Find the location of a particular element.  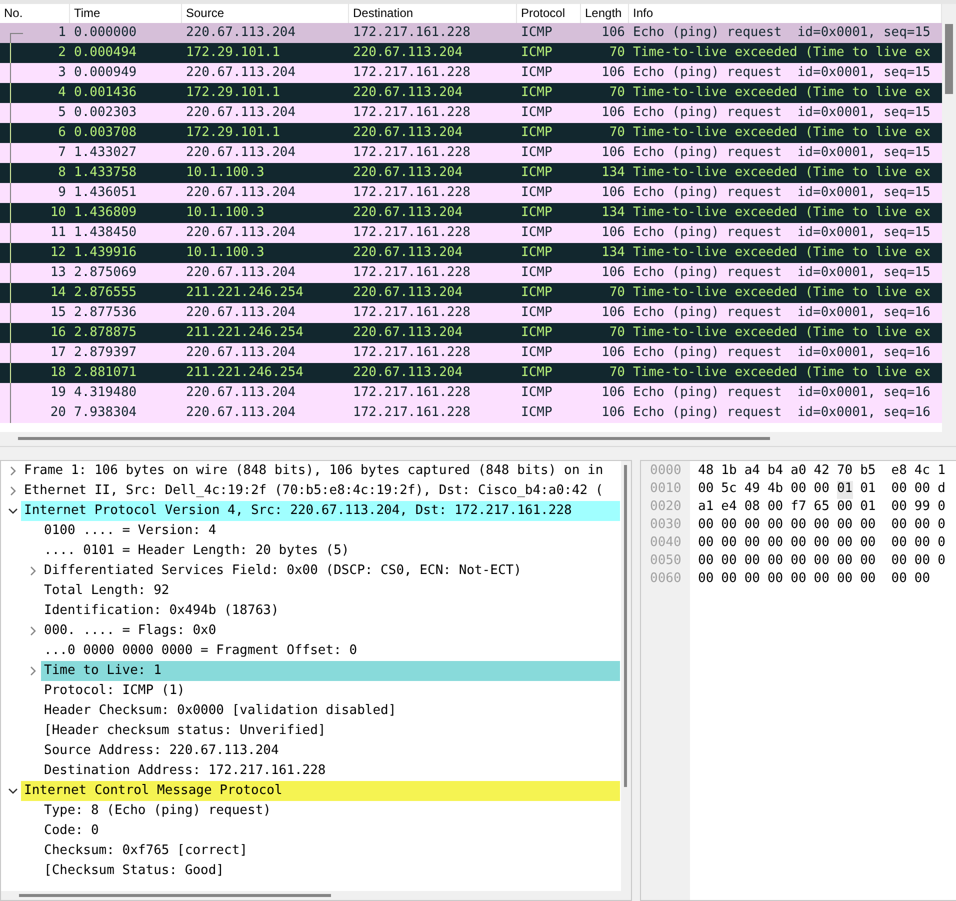

hex-byte: 1b is located at coordinates (729, 472).